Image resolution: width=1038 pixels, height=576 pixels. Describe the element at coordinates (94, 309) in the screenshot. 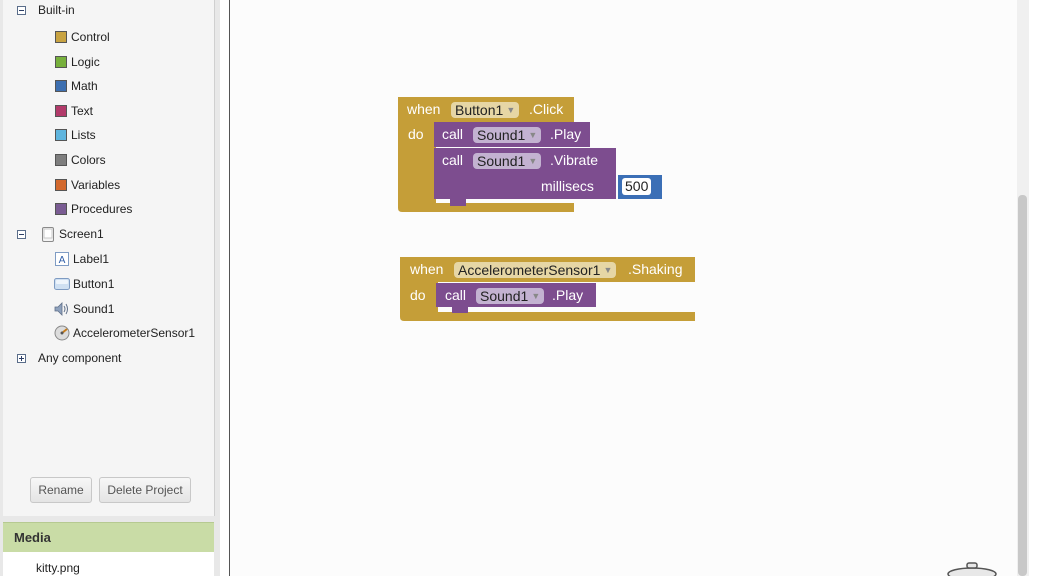

I see `component-label: Sound1` at that location.